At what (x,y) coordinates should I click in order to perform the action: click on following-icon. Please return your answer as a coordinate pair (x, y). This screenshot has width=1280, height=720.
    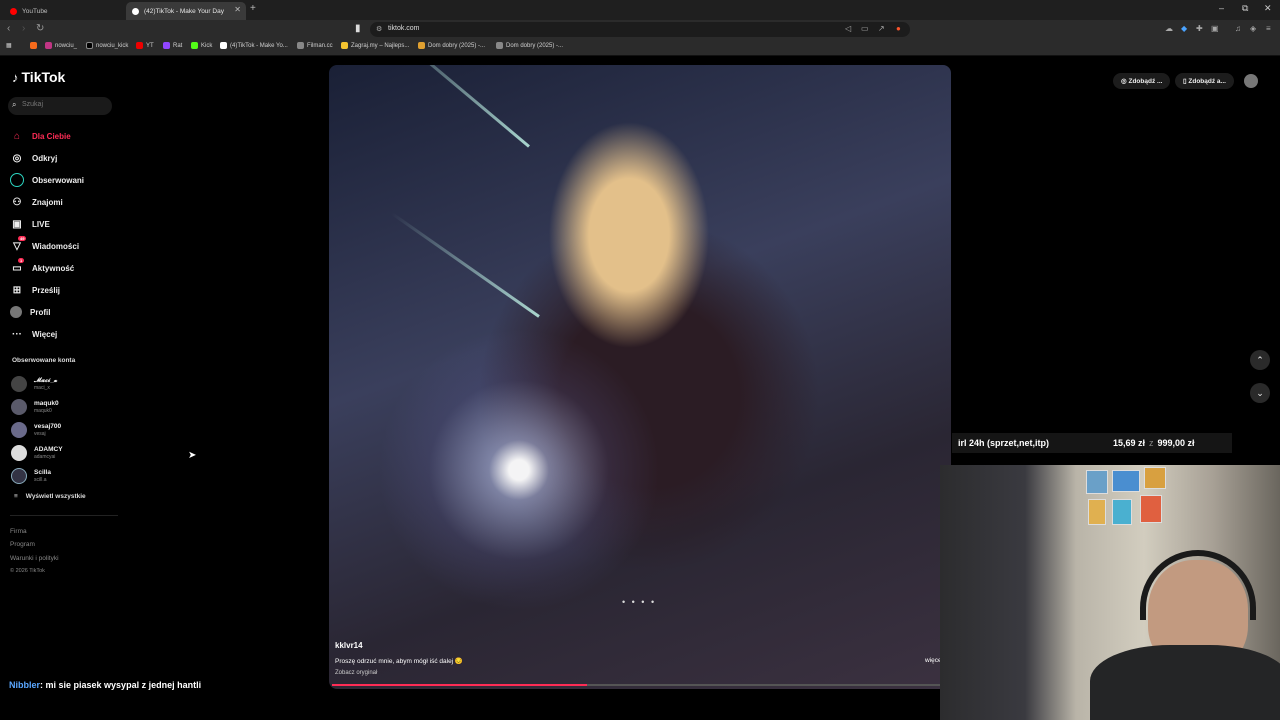
    Looking at the image, I should click on (17, 180).